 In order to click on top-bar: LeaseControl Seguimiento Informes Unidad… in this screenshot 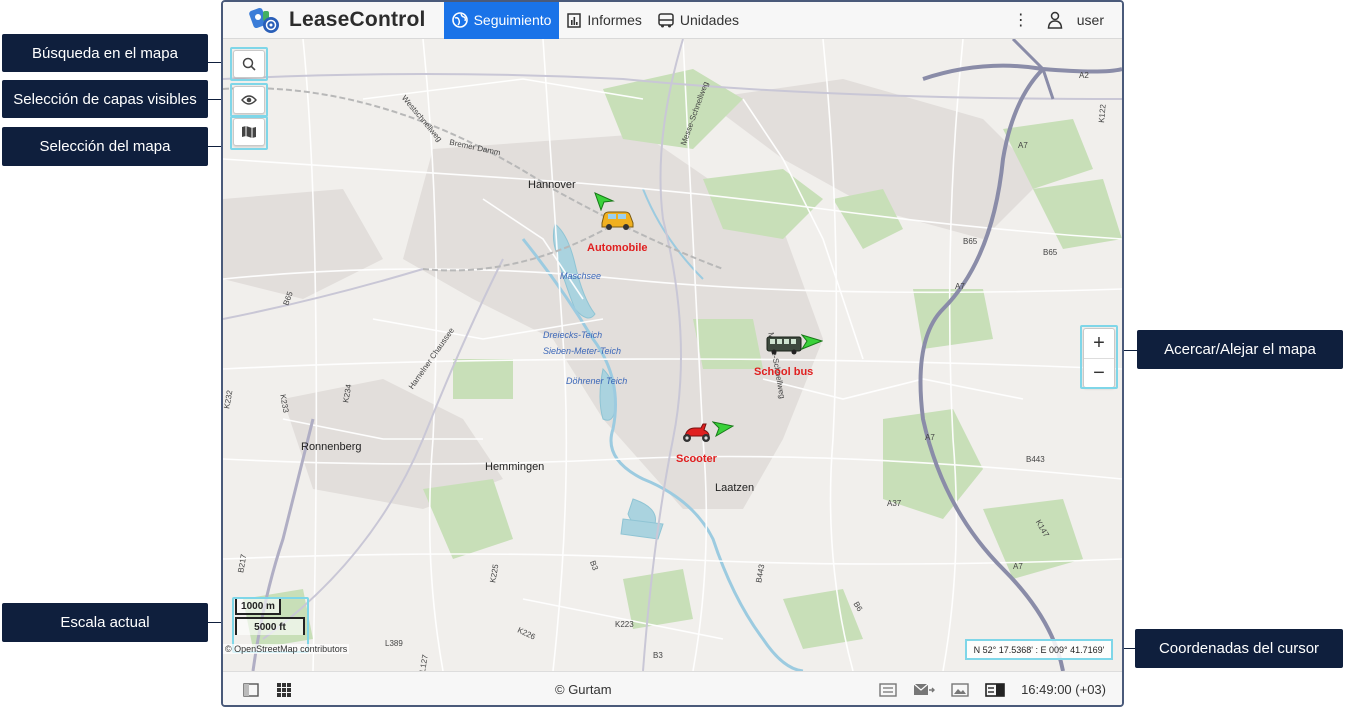, I will do `click(672, 20)`.